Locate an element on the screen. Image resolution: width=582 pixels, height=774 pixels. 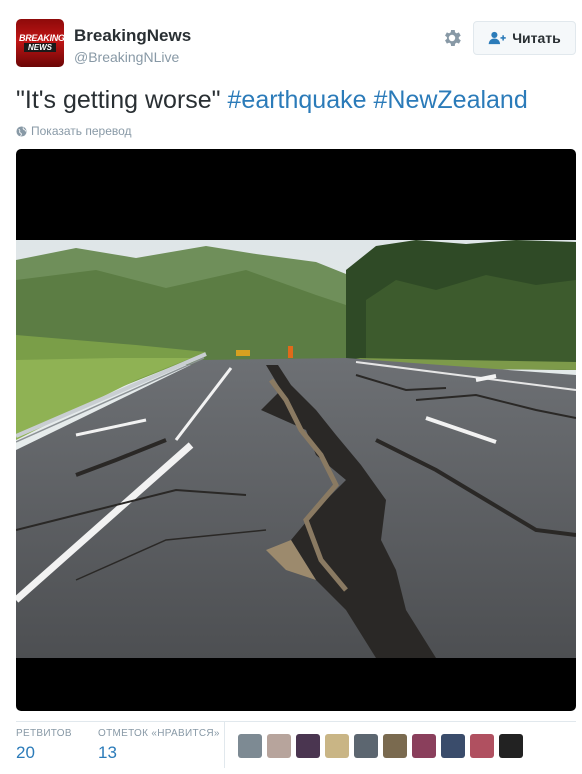
avatar: BREAKING NEWS is located at coordinates (40, 43).